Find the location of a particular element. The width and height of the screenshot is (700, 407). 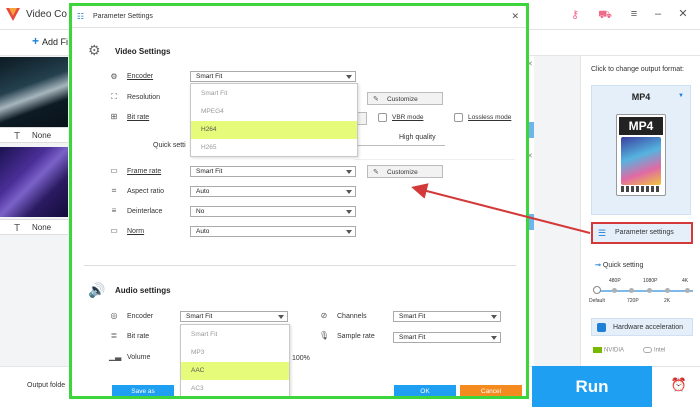

parameter-settings-button: ☰ Parameter settings is located at coordinates (642, 233).